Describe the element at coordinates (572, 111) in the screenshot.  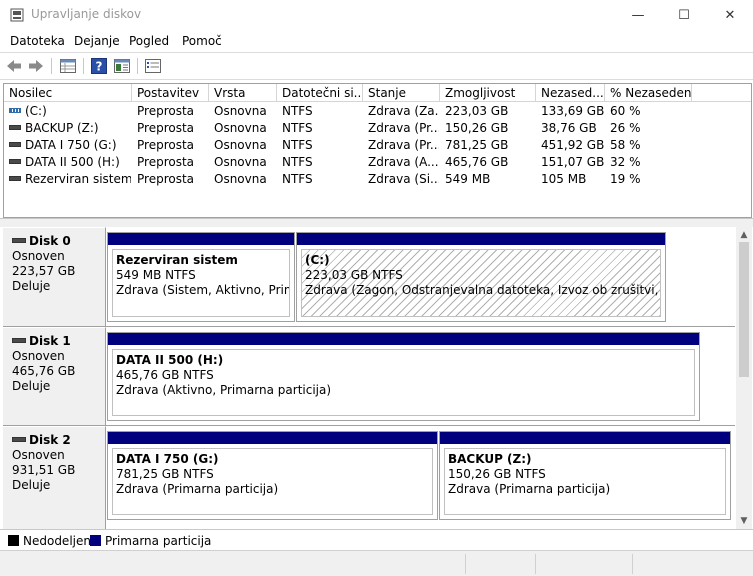
I see `cell-free-space-text: 133,69 GB` at that location.